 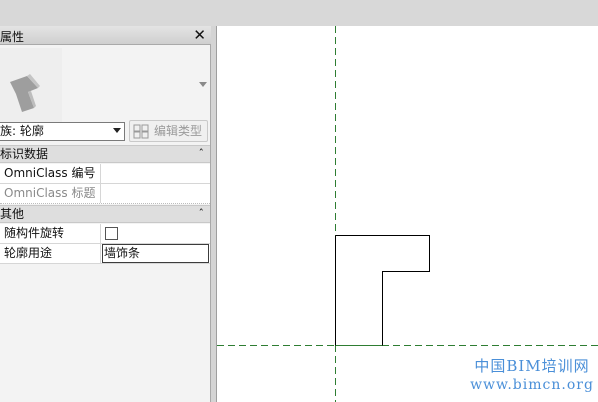 I want to click on property-row-rotate-with-component: 随构件旋转, so click(x=105, y=234).